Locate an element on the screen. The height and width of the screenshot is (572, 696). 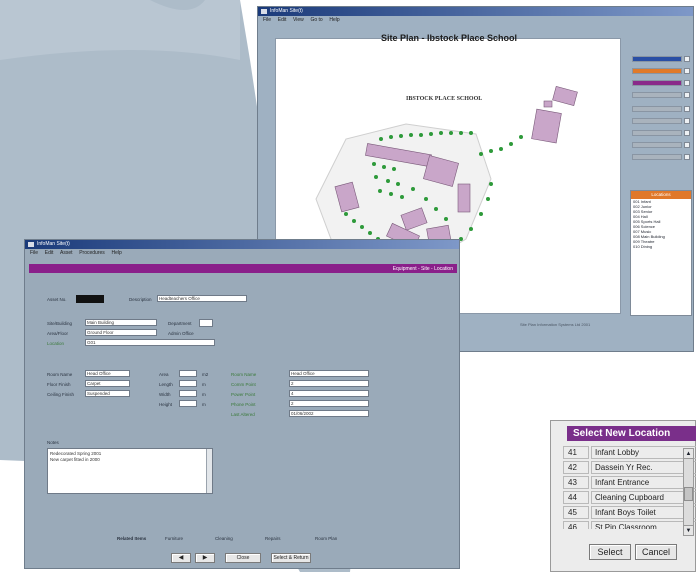
prev-record-button: ◀ is located at coordinates (181, 558).